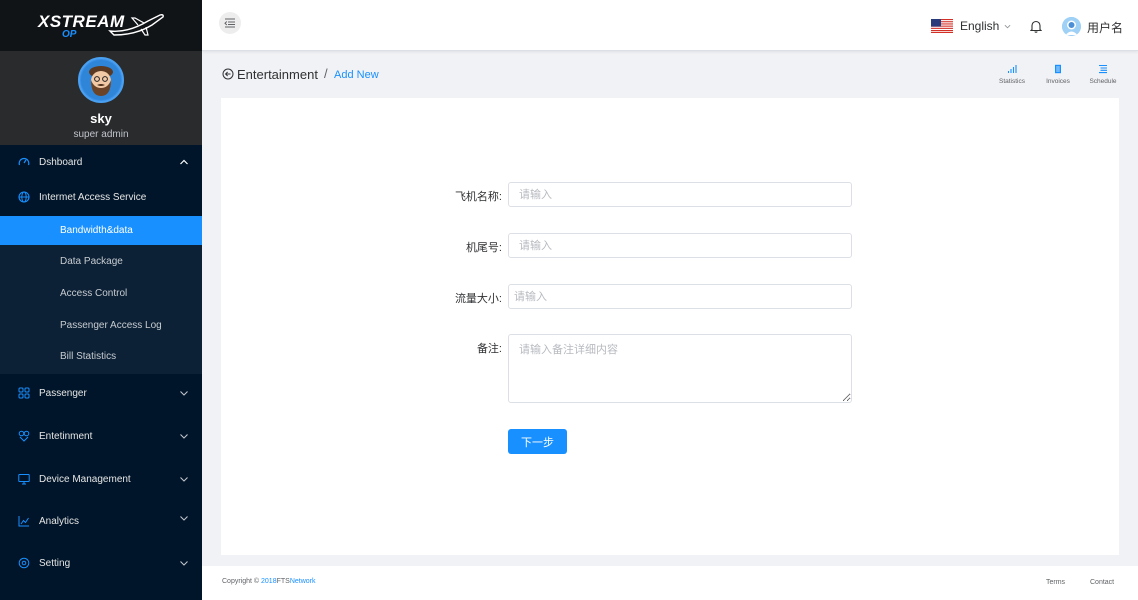  I want to click on remarks-label: 备注:, so click(489, 349).